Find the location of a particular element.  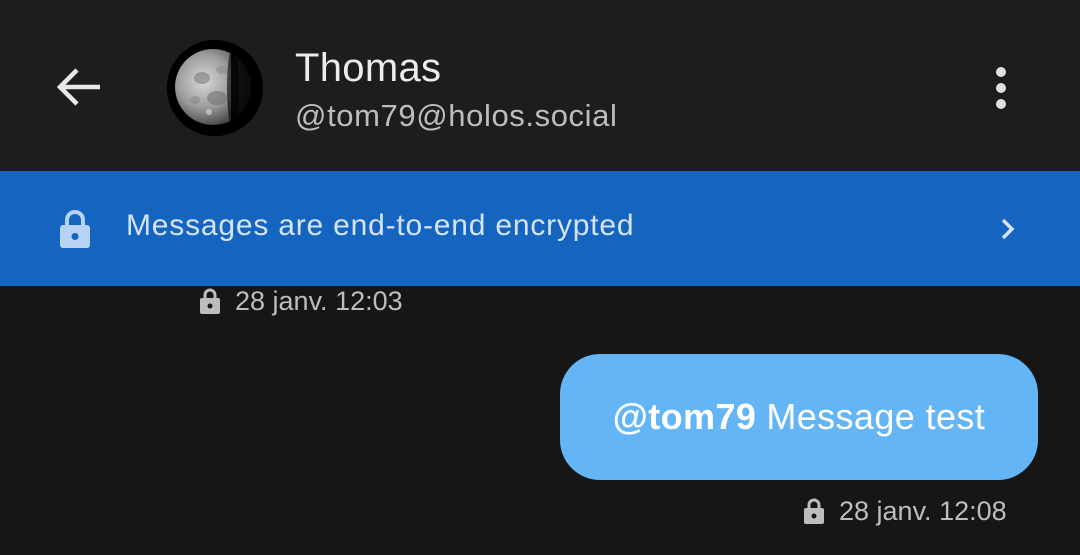

message-timestamp: 28 janv. 12:03 is located at coordinates (301, 301).